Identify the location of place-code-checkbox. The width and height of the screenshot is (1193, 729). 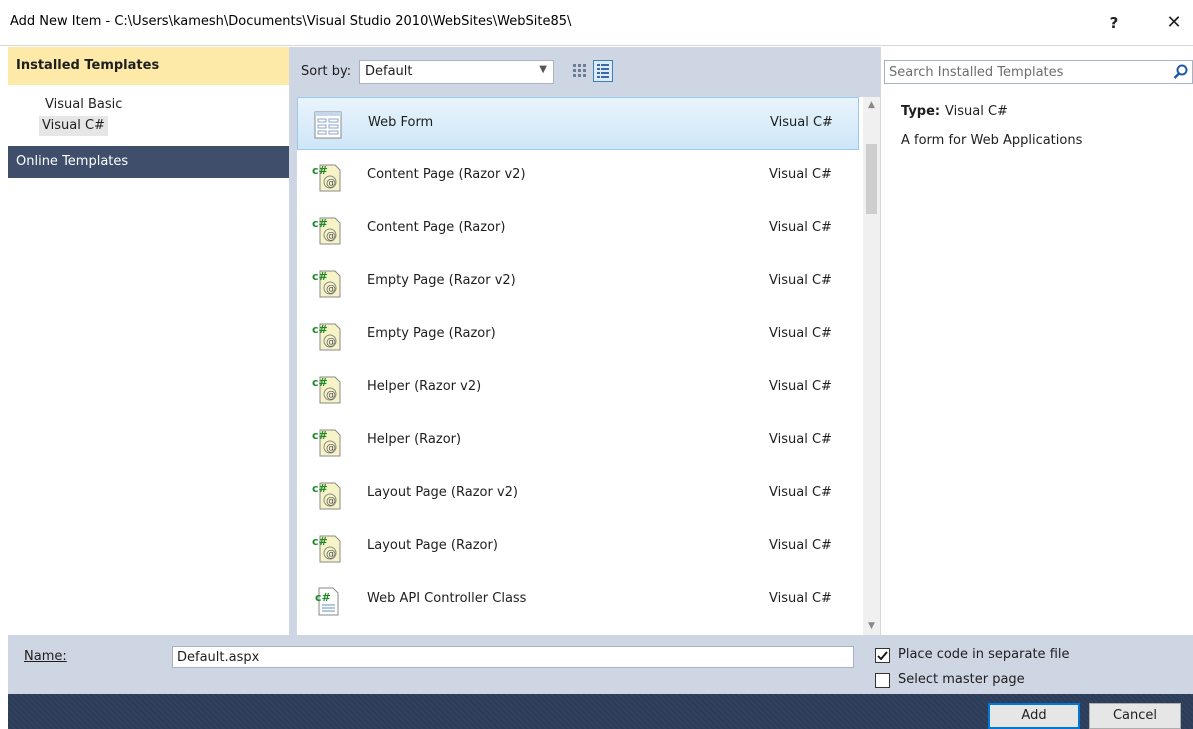
(882, 655).